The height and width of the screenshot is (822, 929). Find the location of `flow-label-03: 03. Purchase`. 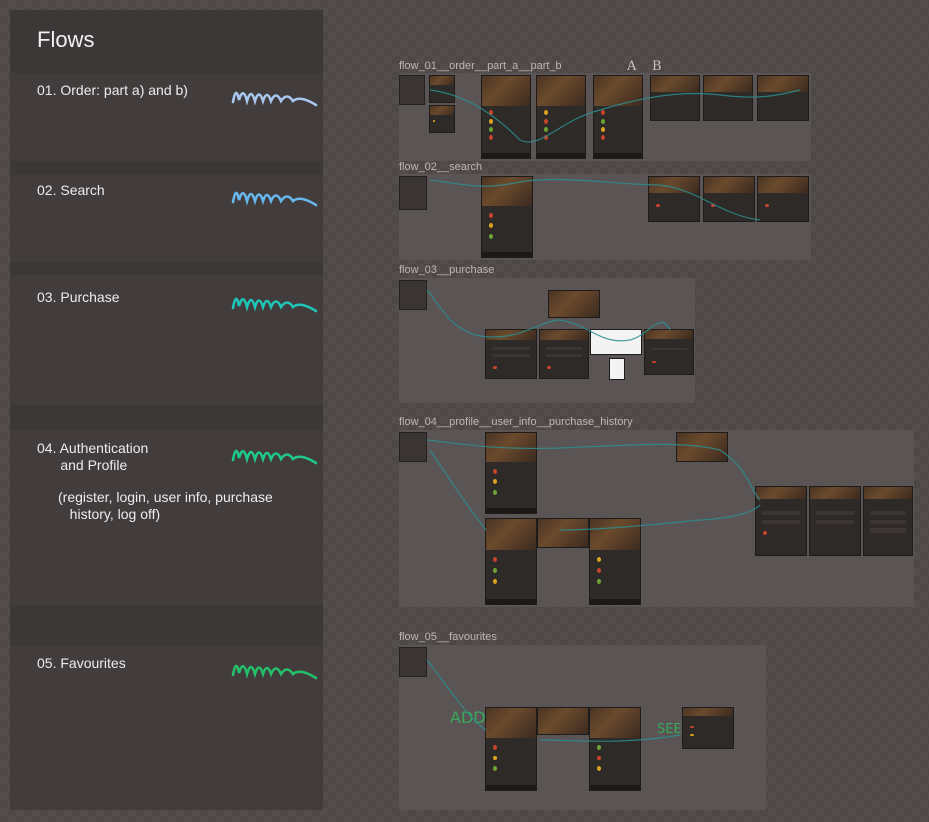

flow-label-03: 03. Purchase is located at coordinates (78, 297).